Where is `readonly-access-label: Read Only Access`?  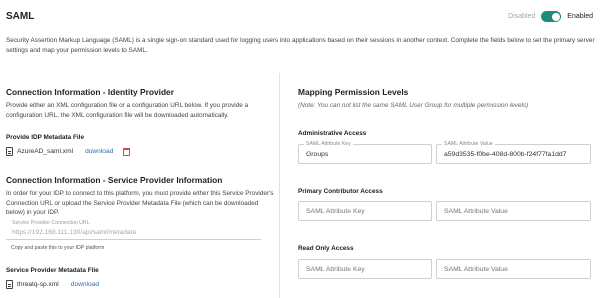 readonly-access-label: Read Only Access is located at coordinates (326, 248).